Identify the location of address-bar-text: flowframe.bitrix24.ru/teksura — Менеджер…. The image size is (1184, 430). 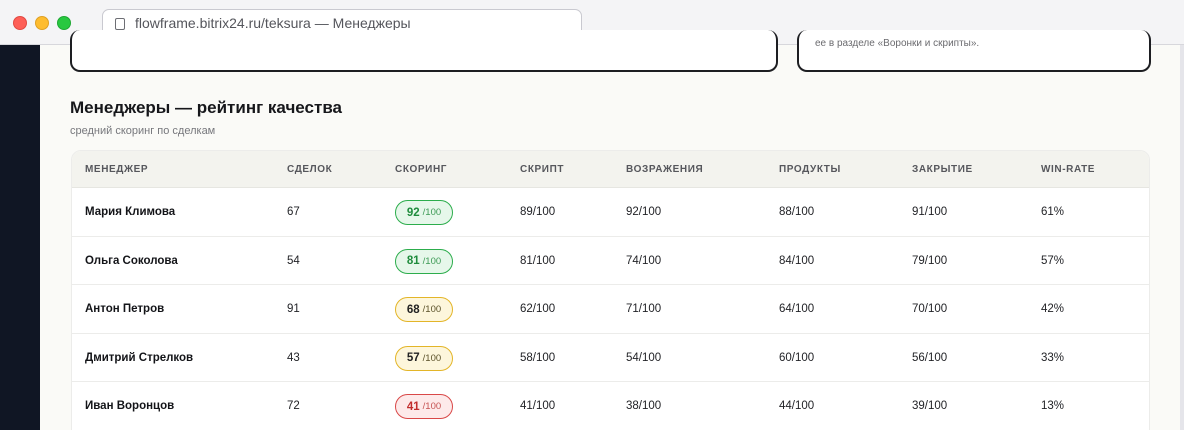
(273, 23).